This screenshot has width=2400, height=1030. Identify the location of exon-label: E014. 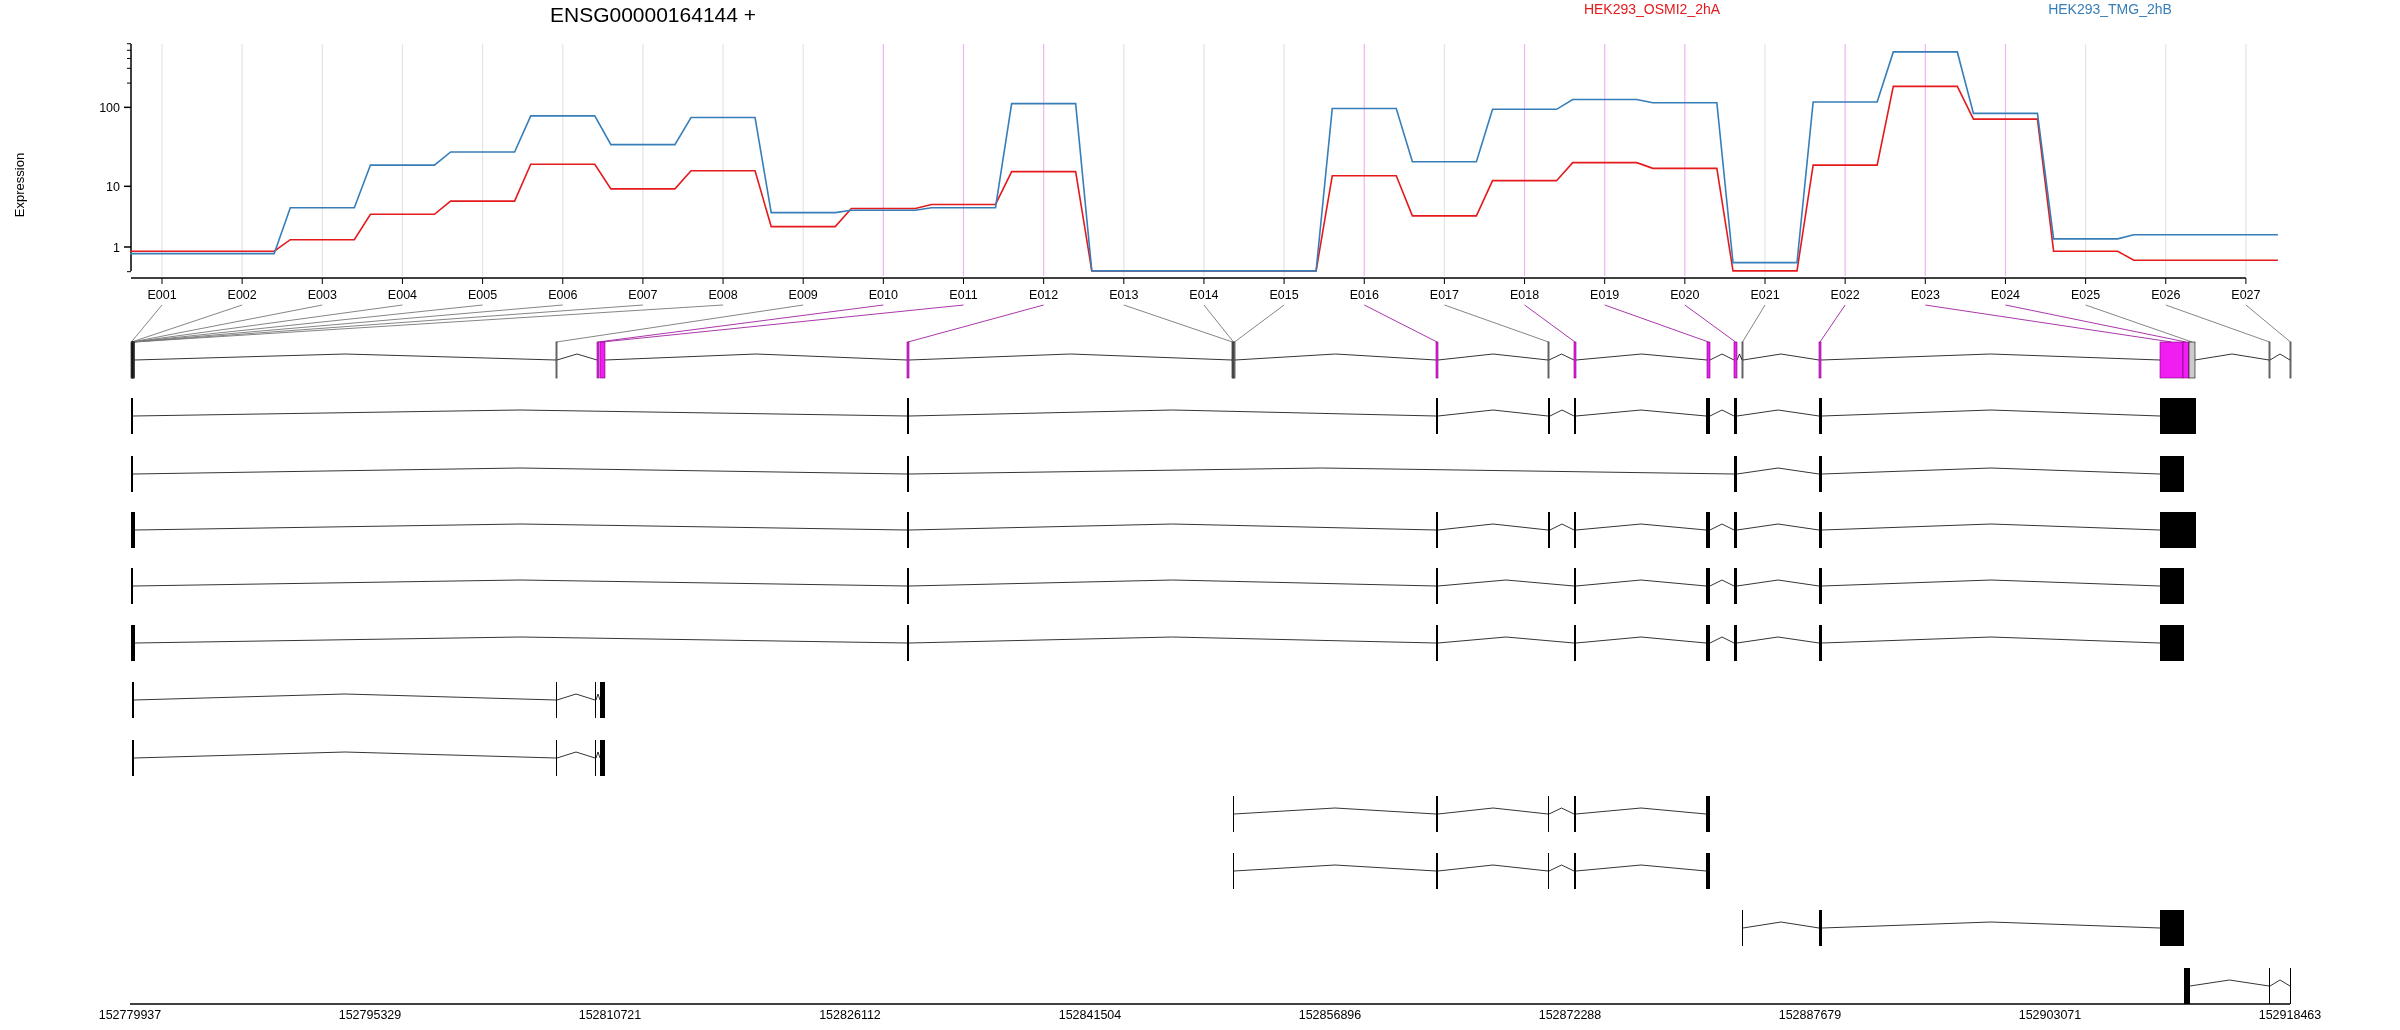
(1204, 295).